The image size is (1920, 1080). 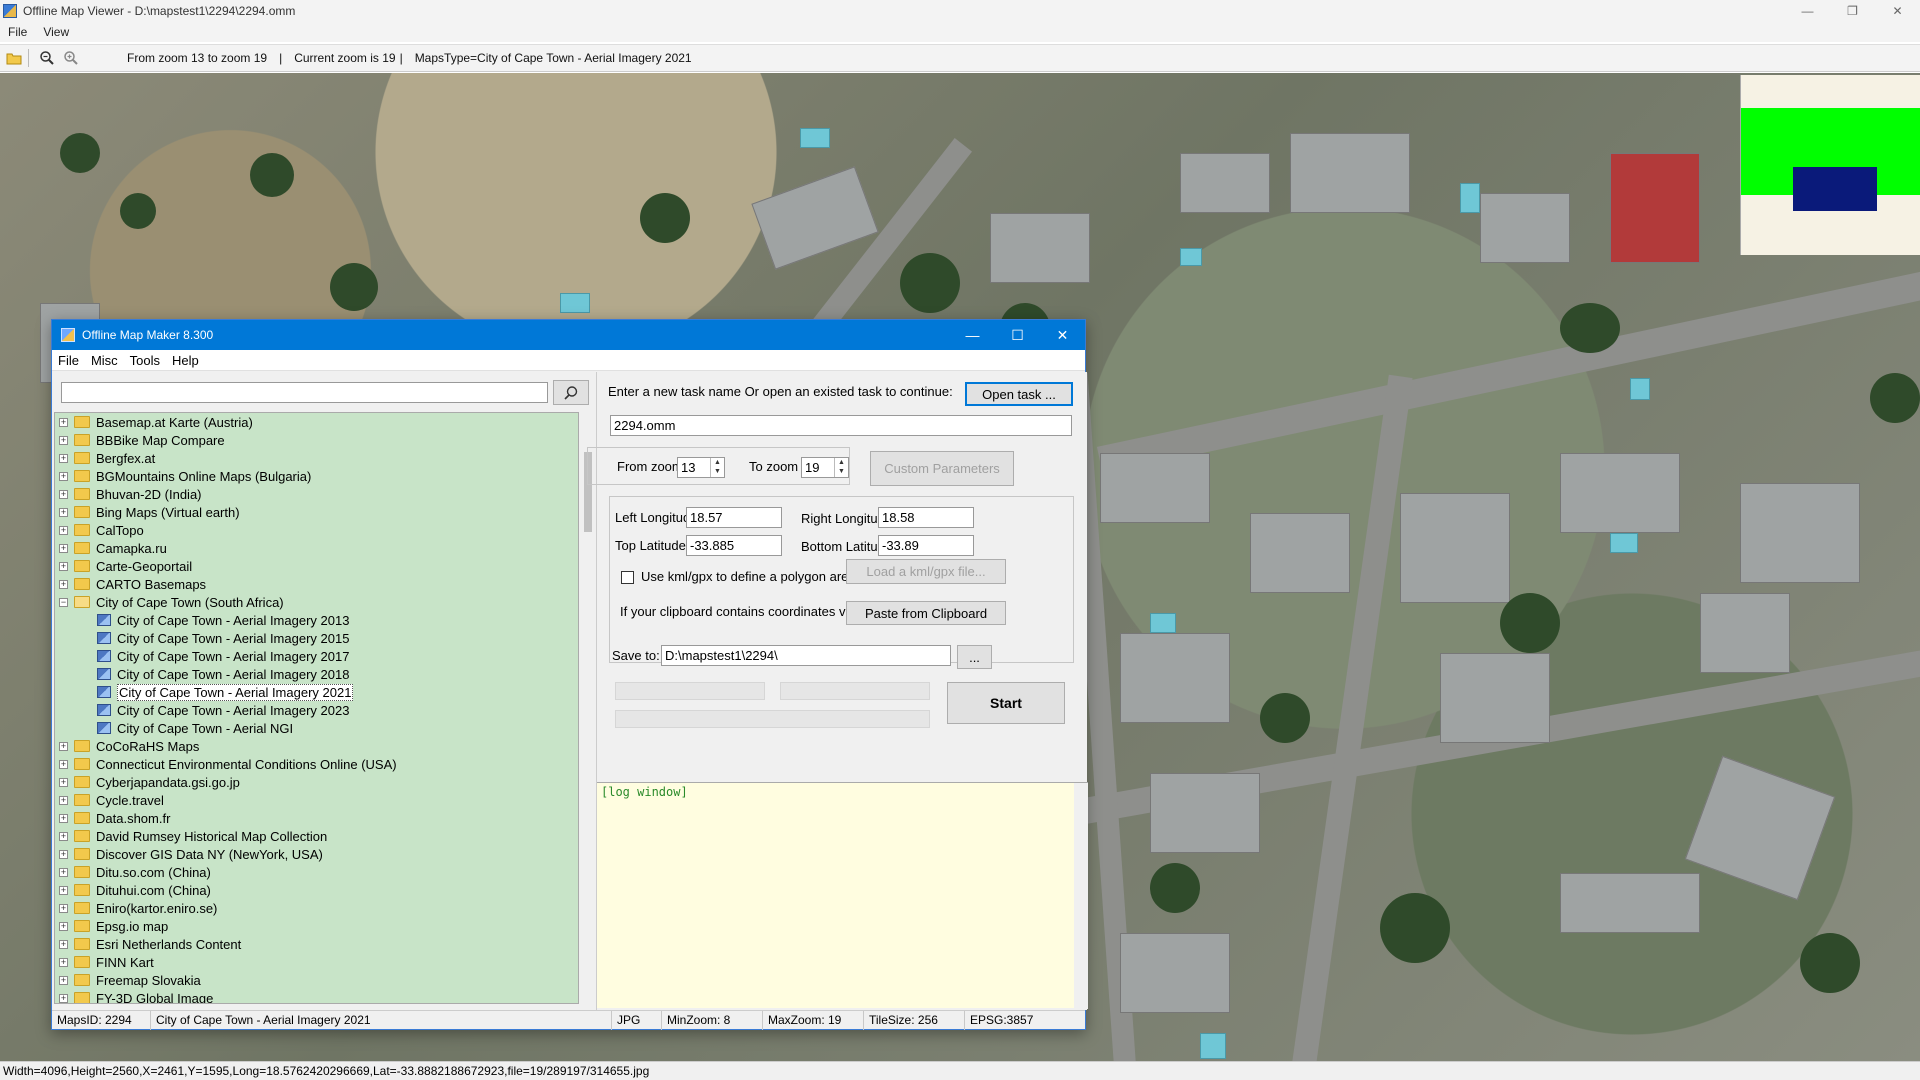 I want to click on tree-leaf: City of Cape Town - Aerial NGI, so click(x=316, y=728).